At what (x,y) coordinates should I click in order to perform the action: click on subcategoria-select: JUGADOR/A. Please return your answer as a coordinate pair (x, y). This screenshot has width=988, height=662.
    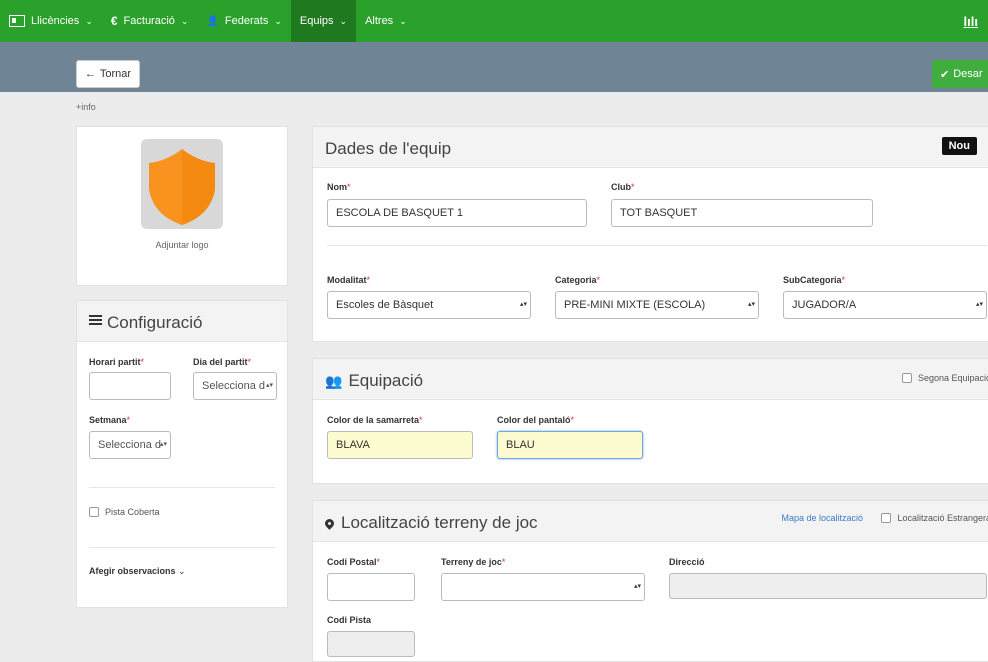
    Looking at the image, I should click on (885, 305).